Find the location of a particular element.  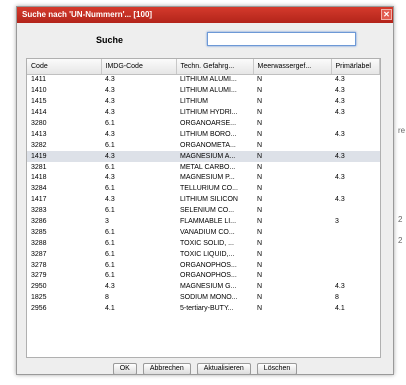

column-header-imdg-code: IMDG-Code is located at coordinates (139, 67).